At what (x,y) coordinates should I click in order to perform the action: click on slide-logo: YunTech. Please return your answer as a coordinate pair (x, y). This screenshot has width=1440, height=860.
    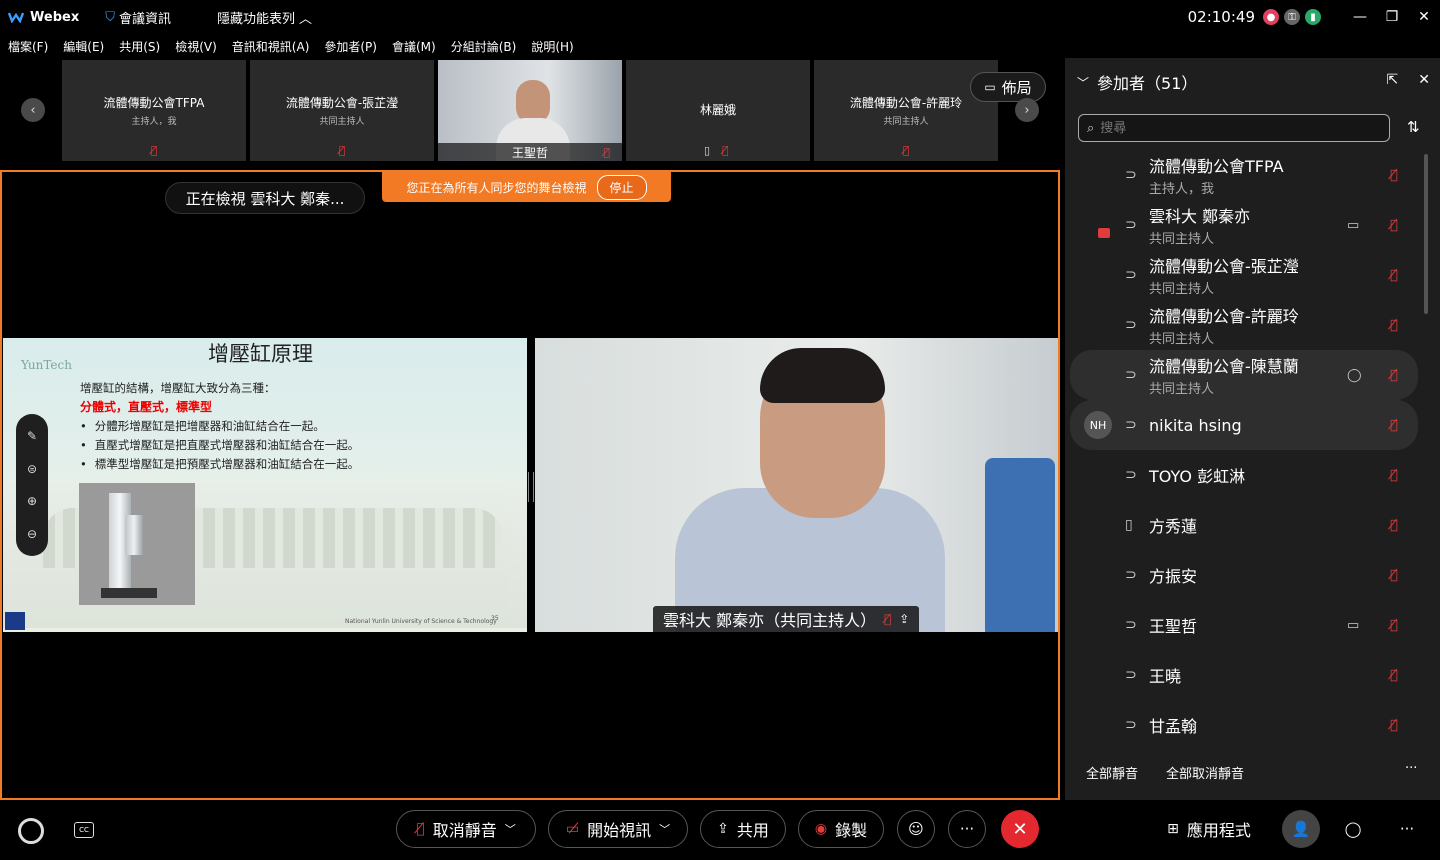
    Looking at the image, I should click on (46, 365).